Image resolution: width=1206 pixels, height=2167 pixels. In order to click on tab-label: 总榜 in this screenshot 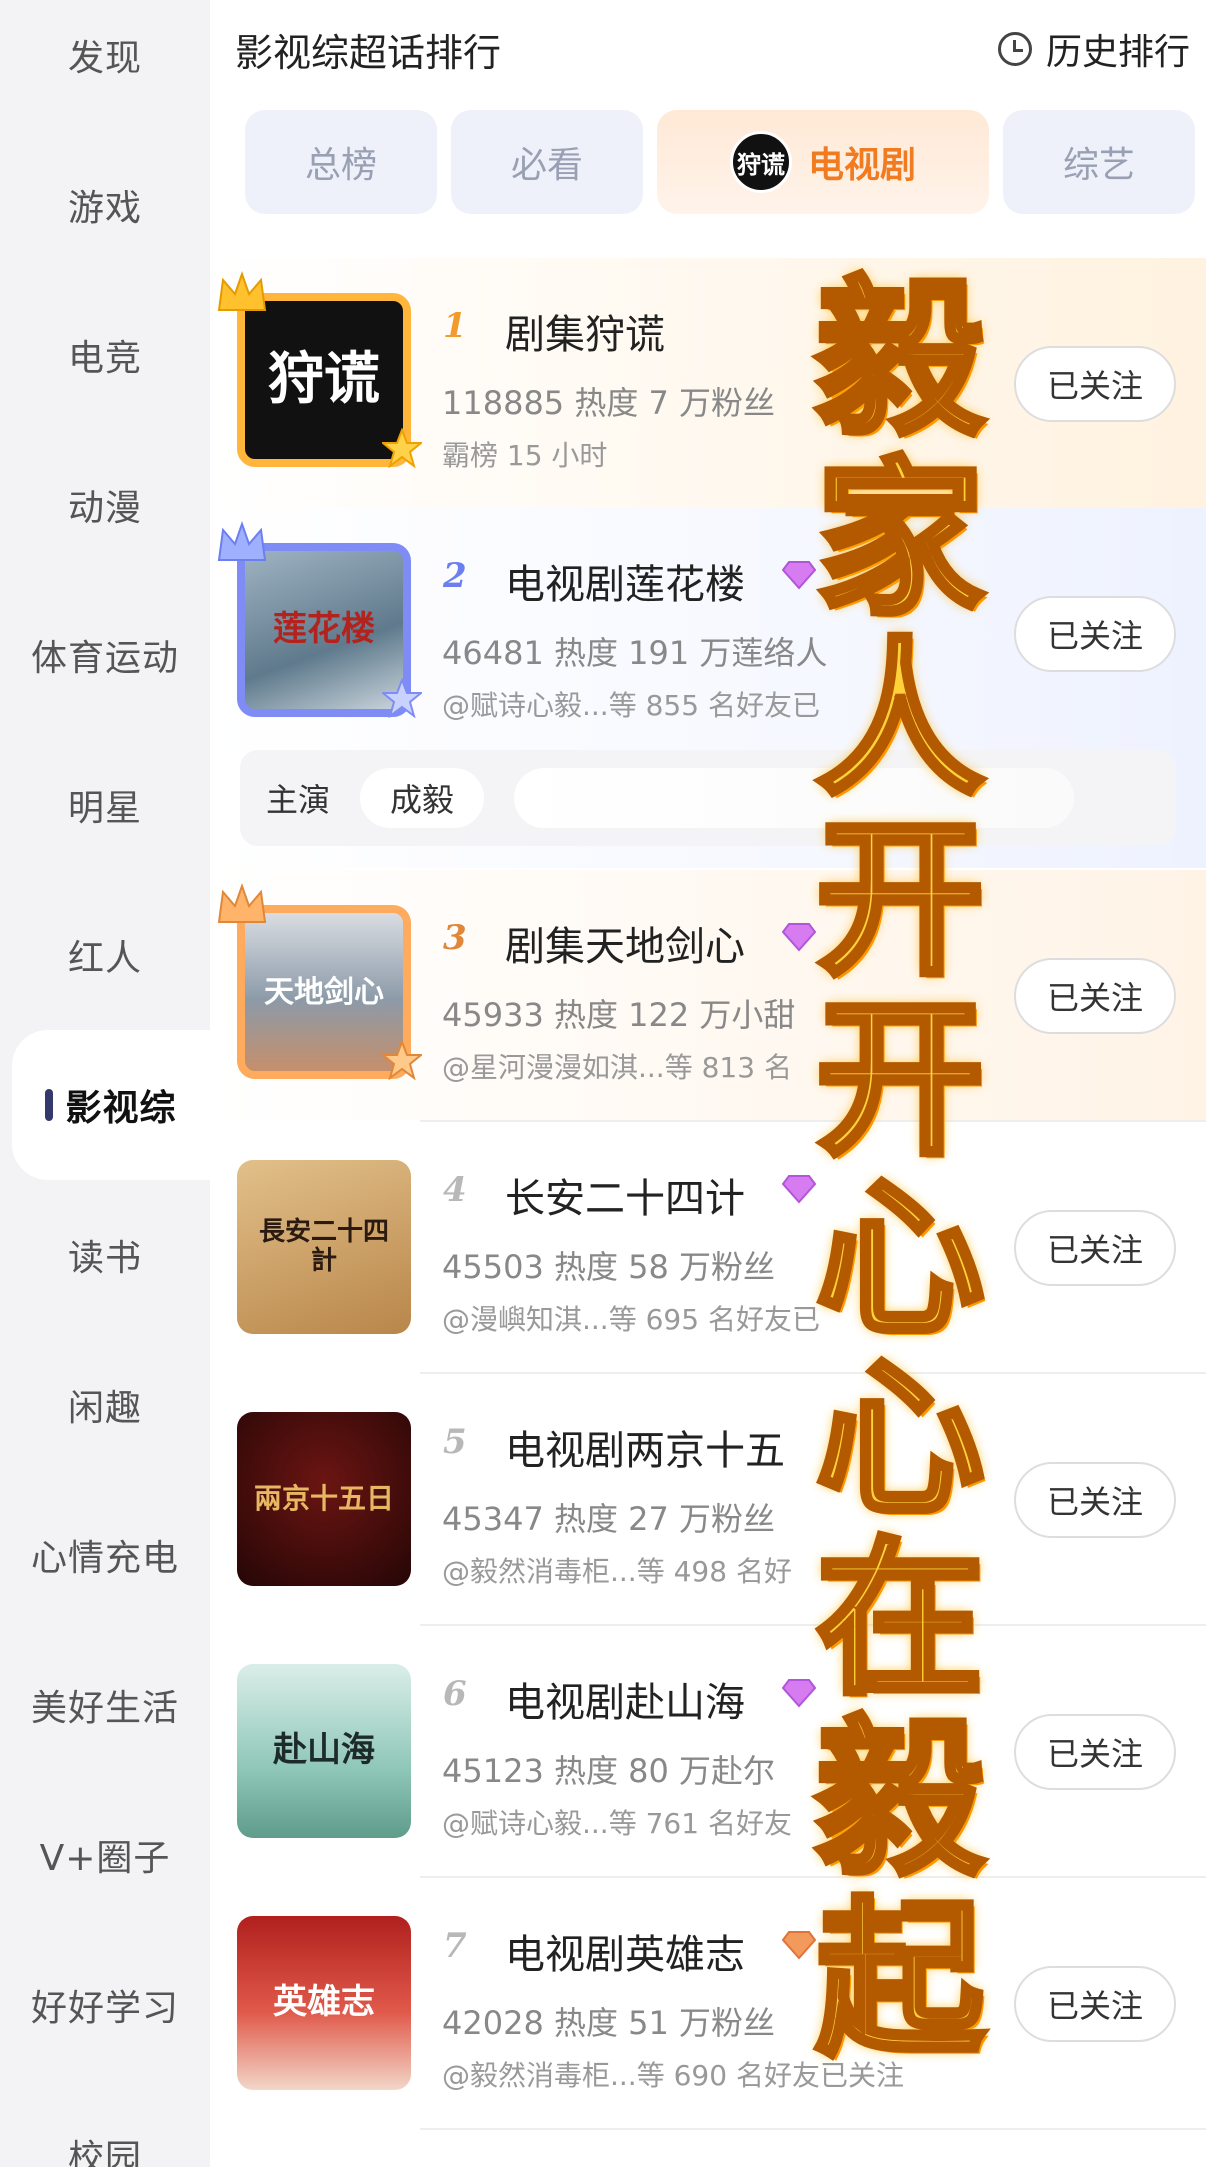, I will do `click(340, 165)`.